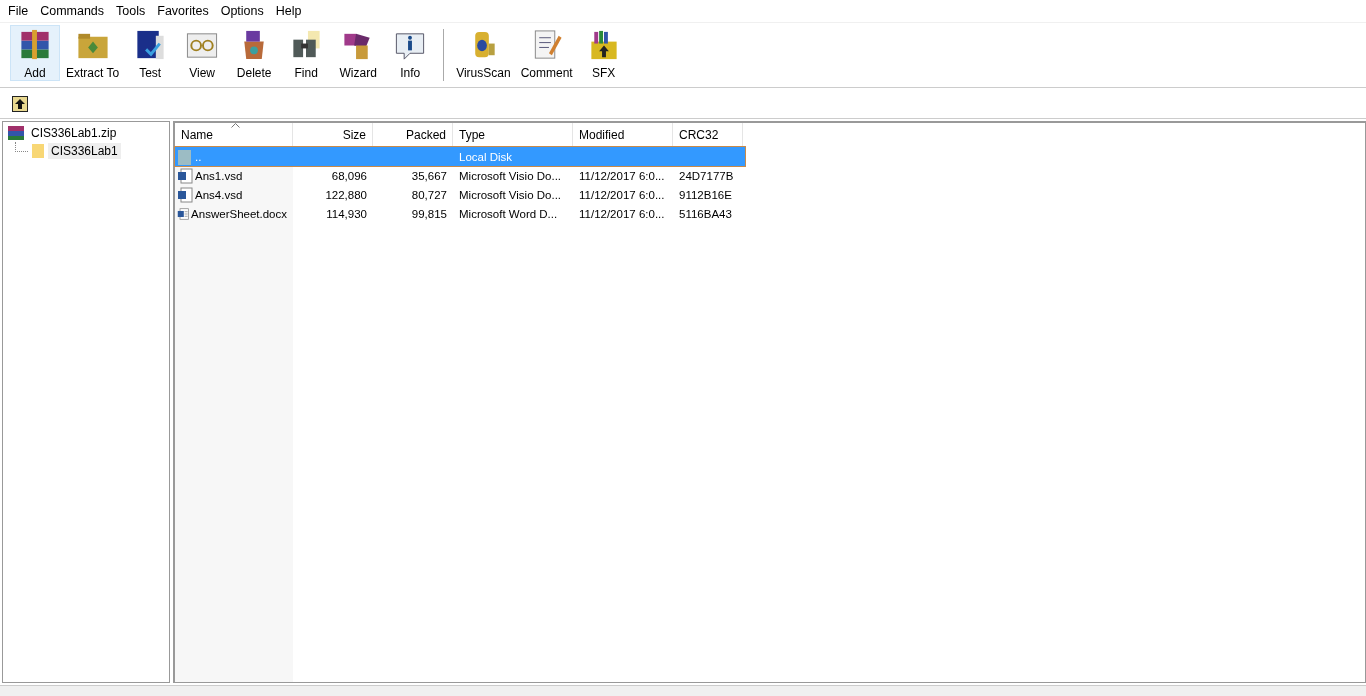 This screenshot has width=1366, height=696. Describe the element at coordinates (254, 53) in the screenshot. I see `toolbar-button: Delete` at that location.